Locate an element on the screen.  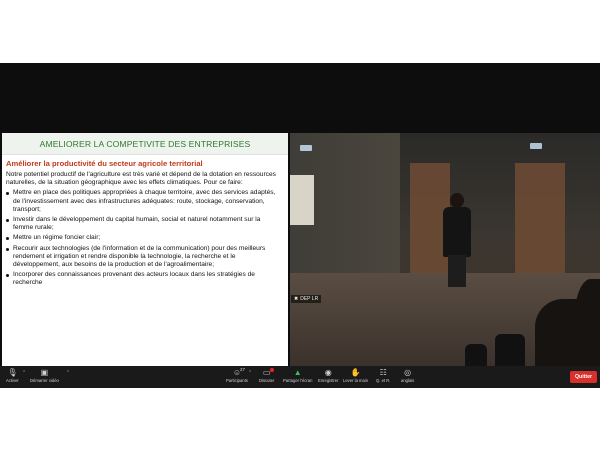
share-screen-button: ▲ Partager l'écran is located at coordinates (297, 376).